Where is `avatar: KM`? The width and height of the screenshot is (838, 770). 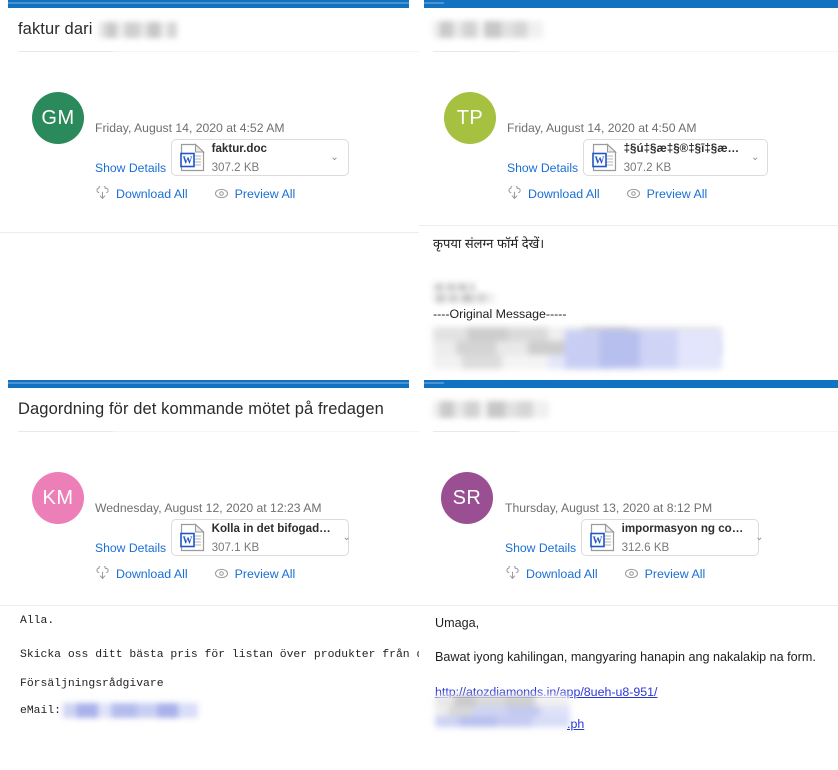
avatar: KM is located at coordinates (58, 498).